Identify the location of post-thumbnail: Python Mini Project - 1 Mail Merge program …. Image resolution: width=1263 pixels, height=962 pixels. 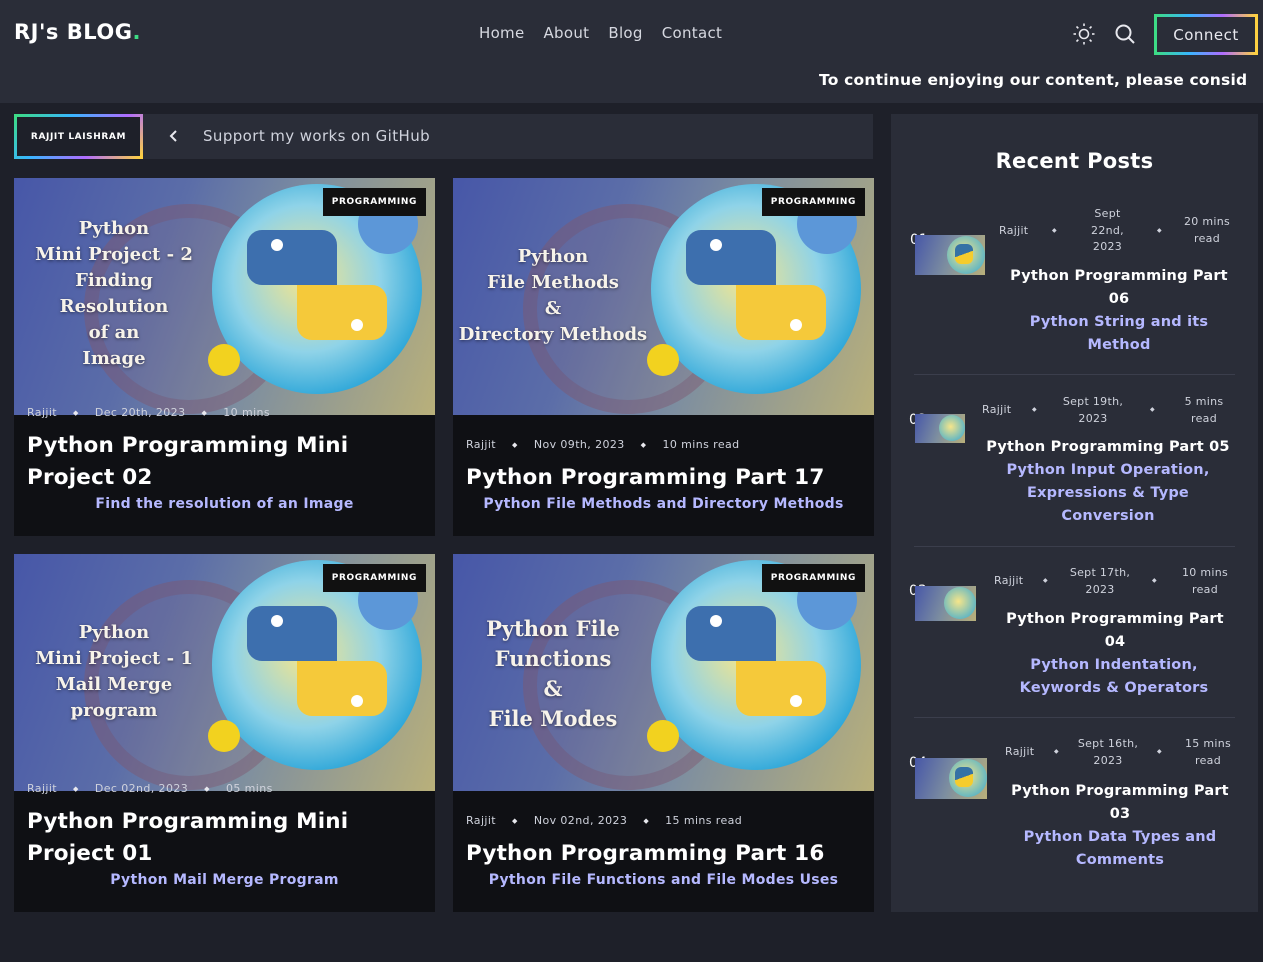
(224, 672).